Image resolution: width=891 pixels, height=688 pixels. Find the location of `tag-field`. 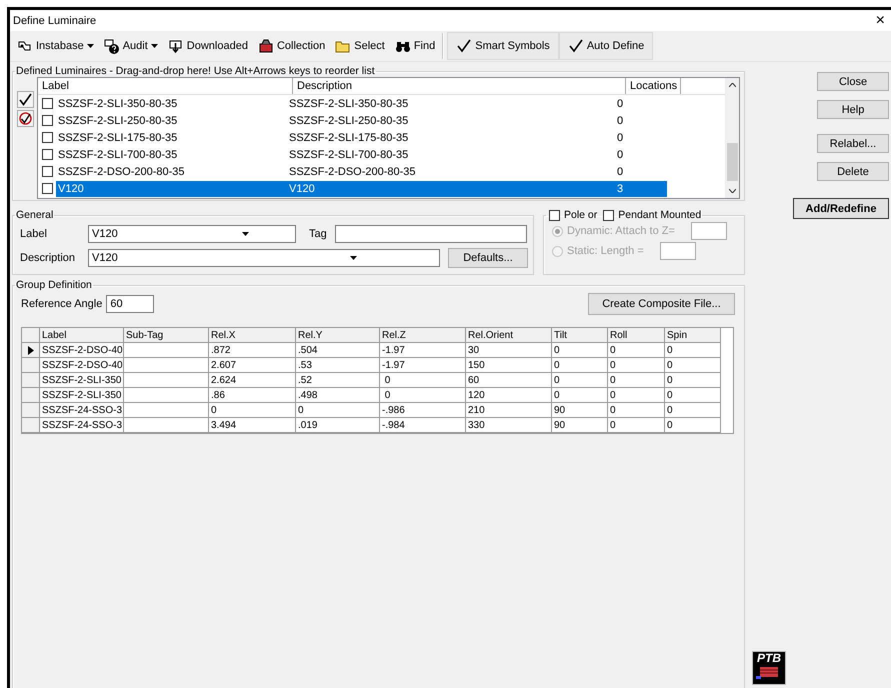

tag-field is located at coordinates (430, 234).